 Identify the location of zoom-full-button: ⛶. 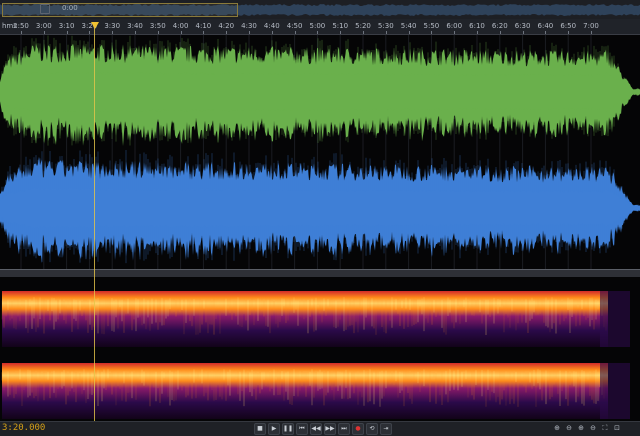
(605, 428).